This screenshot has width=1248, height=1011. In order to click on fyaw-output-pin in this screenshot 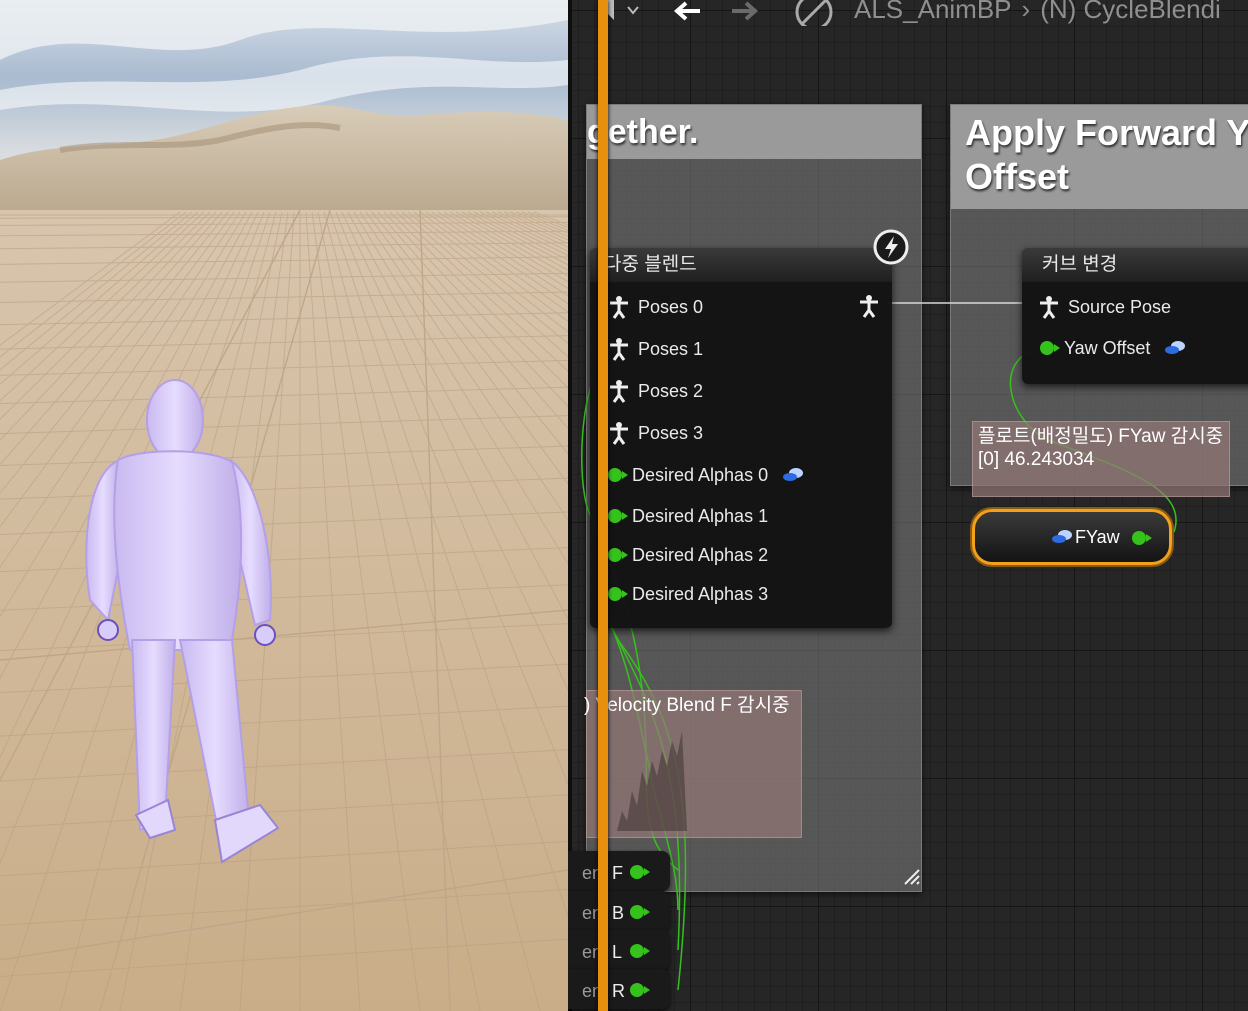, I will do `click(1142, 538)`.